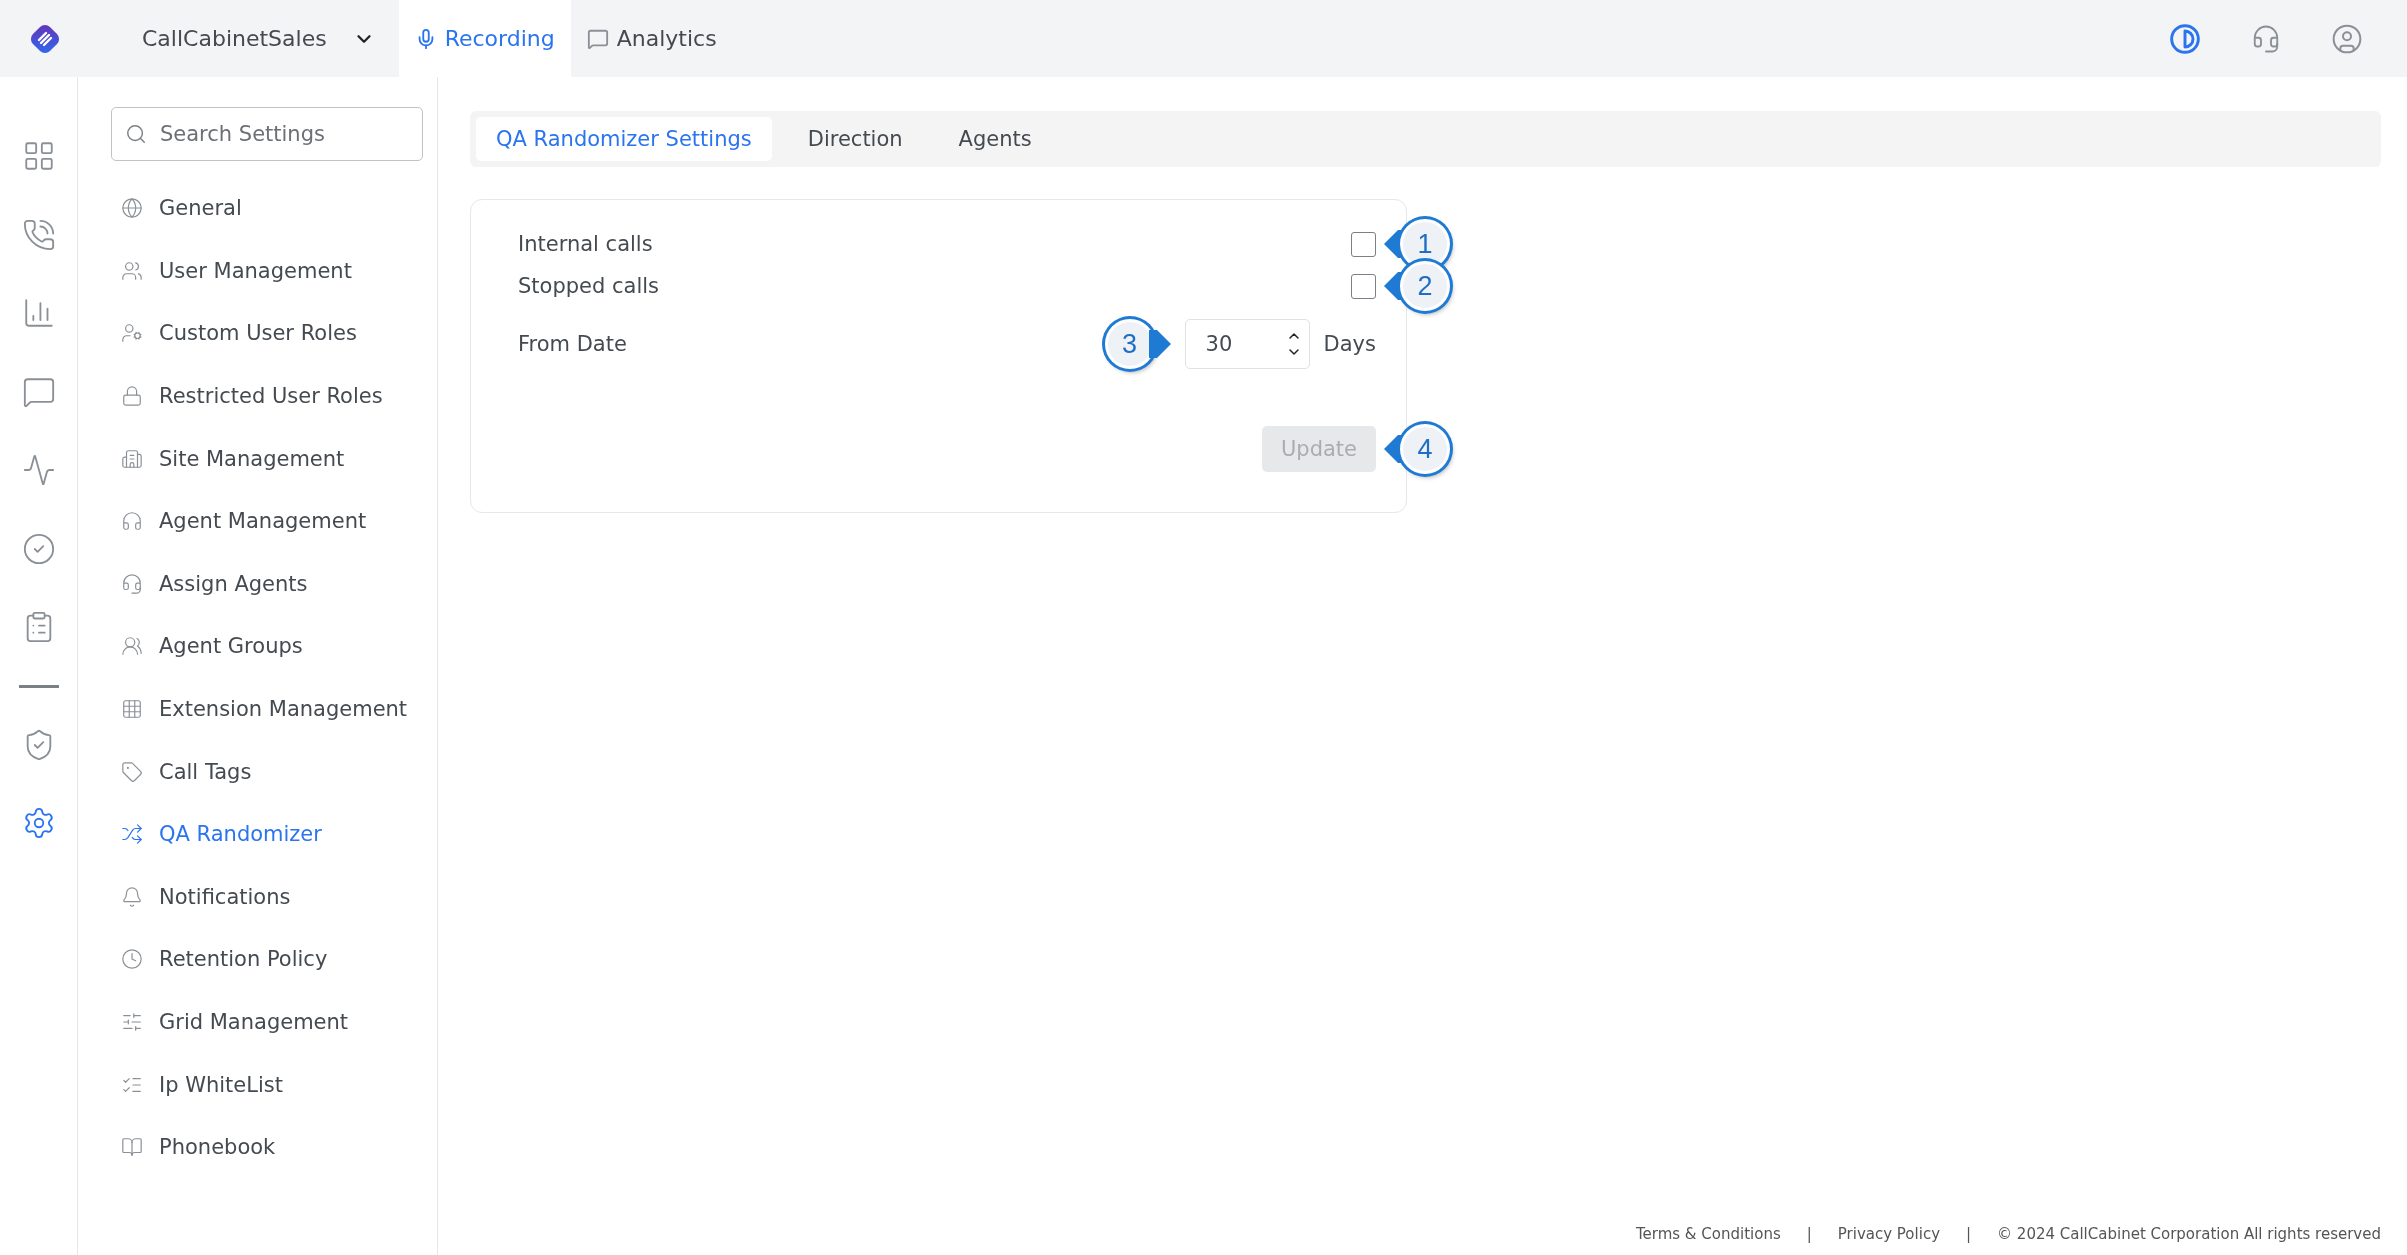  What do you see at coordinates (132, 458) in the screenshot?
I see `building-icon` at bounding box center [132, 458].